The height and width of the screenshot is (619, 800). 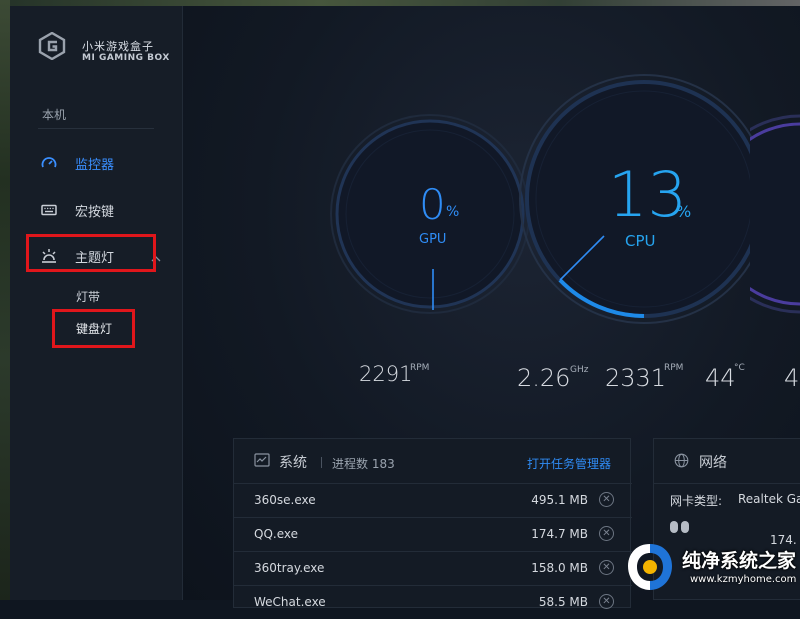 I want to click on table-row: WeChat.exe 58.5 MB ✕, so click(x=433, y=602).